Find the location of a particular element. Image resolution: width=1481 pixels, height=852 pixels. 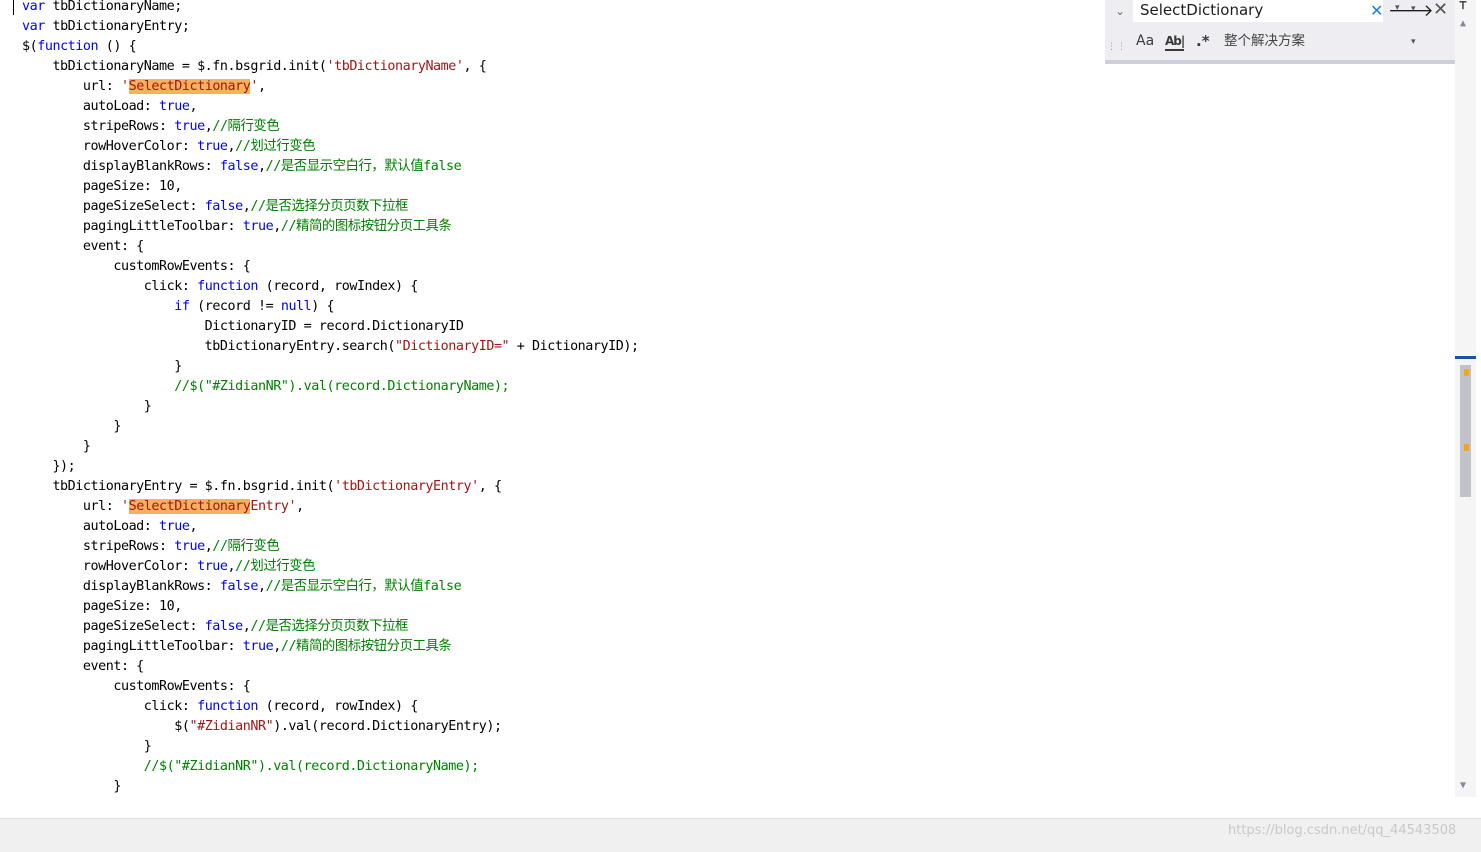

code-token: //是否选择分页页数下拉框 is located at coordinates (329, 626).